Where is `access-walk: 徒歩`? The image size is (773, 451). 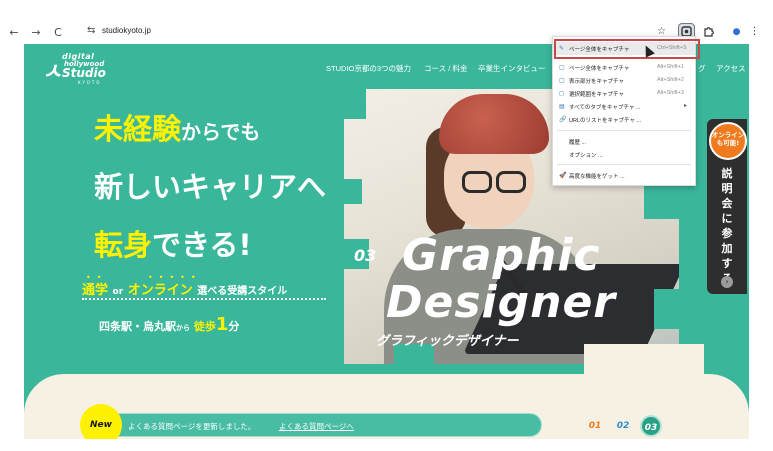
access-walk: 徒歩 is located at coordinates (204, 326).